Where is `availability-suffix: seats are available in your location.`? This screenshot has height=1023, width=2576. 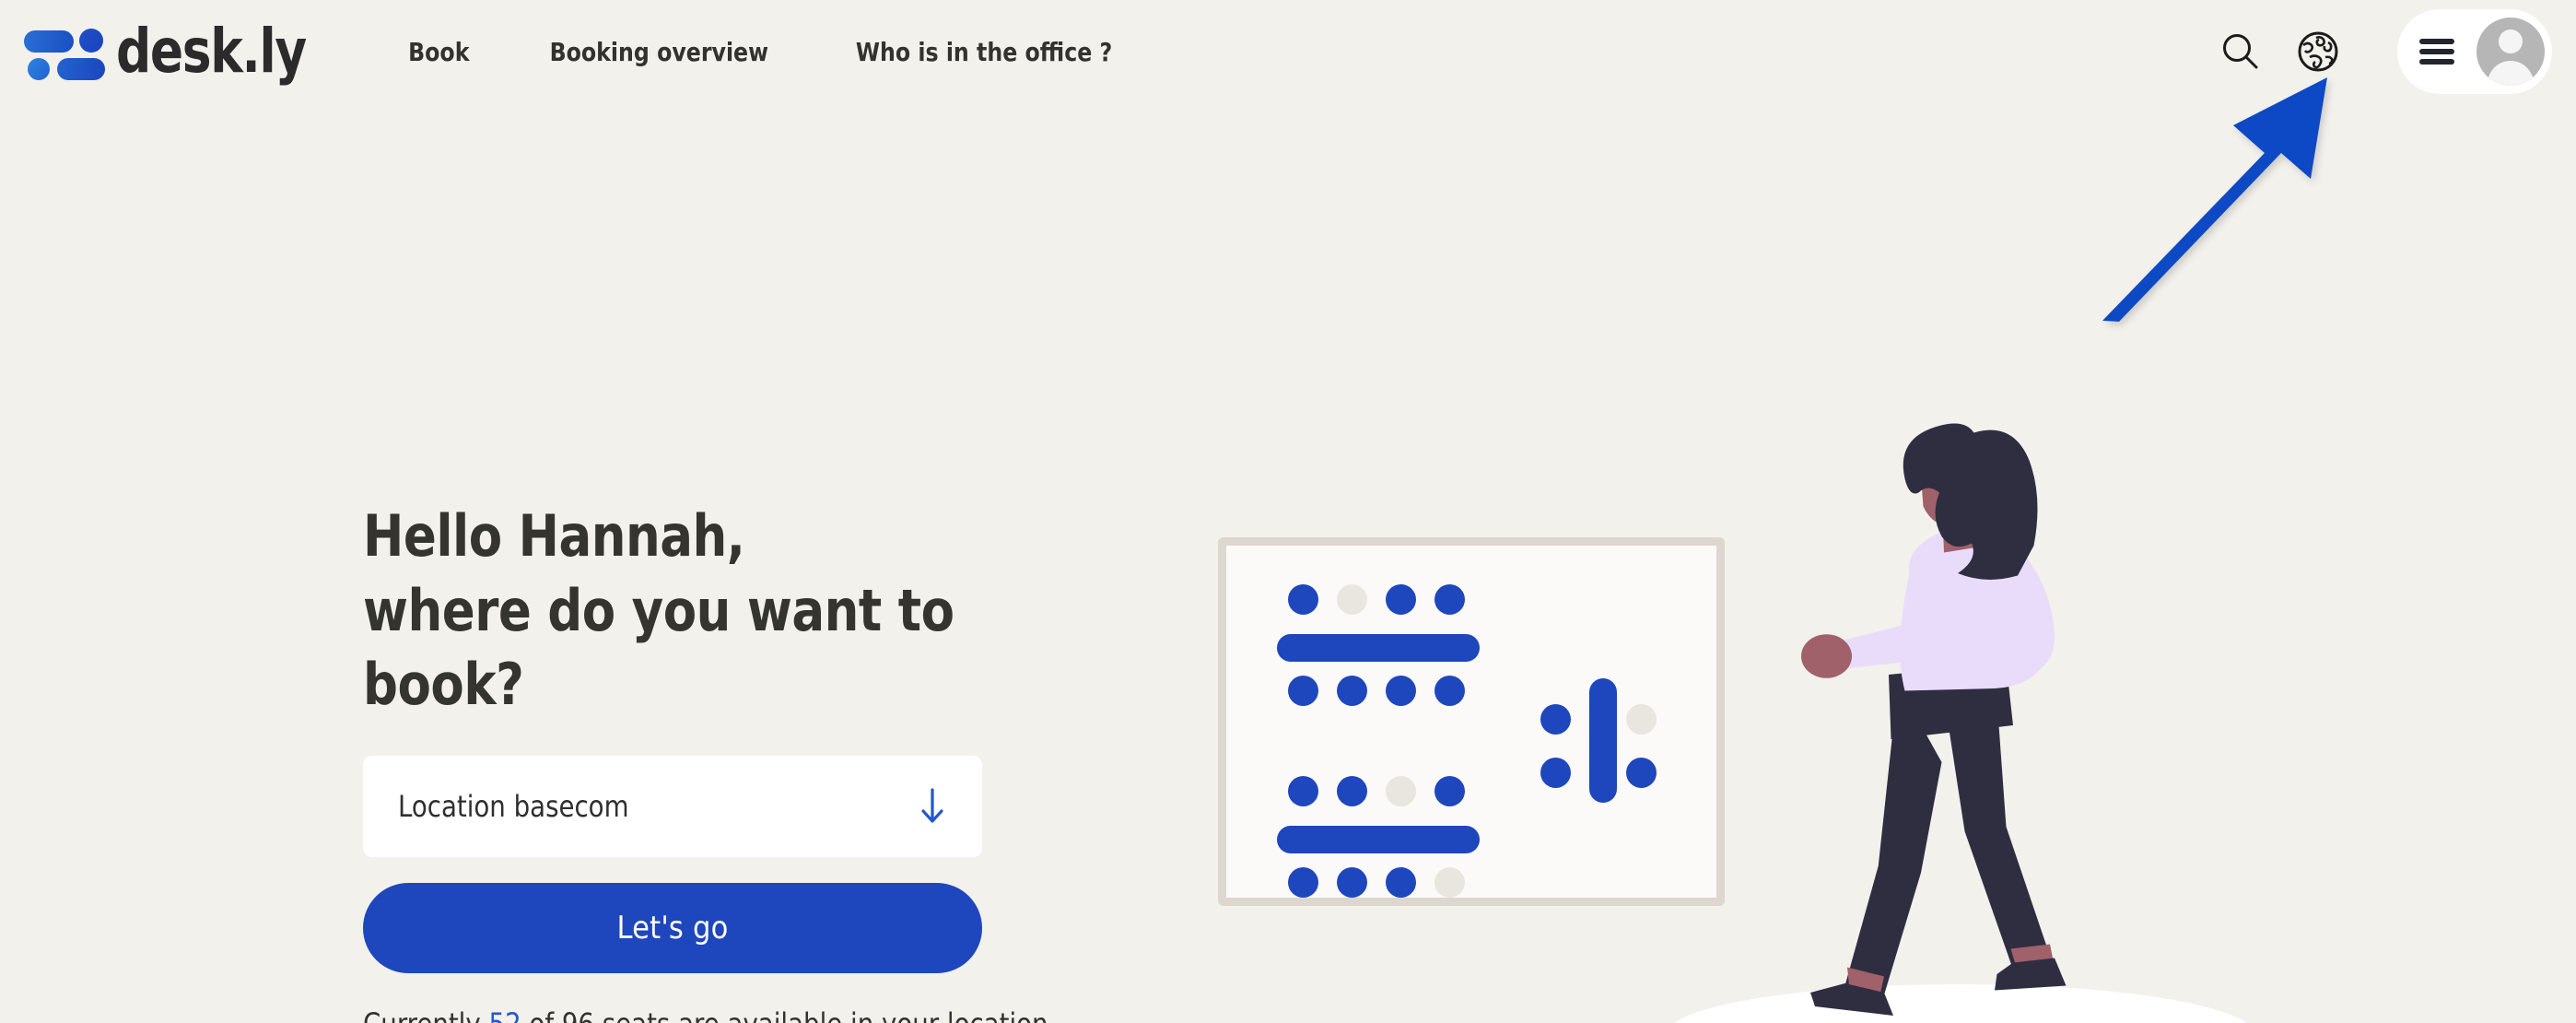
availability-suffix: seats are available in your location. is located at coordinates (825, 1014).